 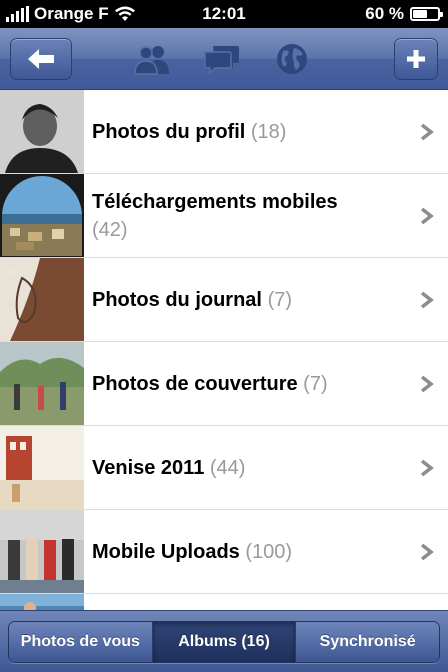 I want to click on album-label: Photos du profil (18), so click(x=266, y=132).